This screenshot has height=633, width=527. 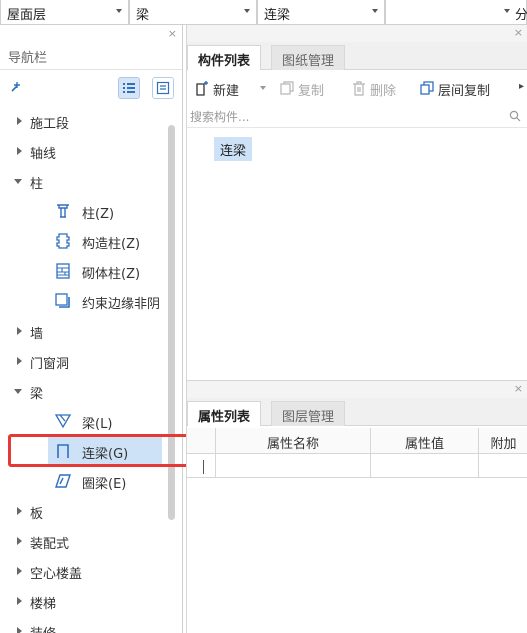 I want to click on nav-item-label: 梁, so click(x=37, y=394).